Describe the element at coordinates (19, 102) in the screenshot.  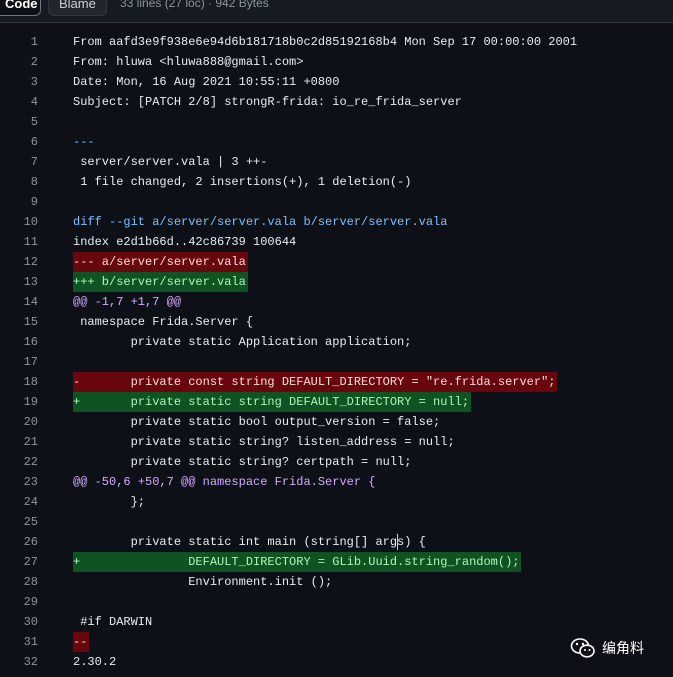
I see `line-number: 4` at that location.